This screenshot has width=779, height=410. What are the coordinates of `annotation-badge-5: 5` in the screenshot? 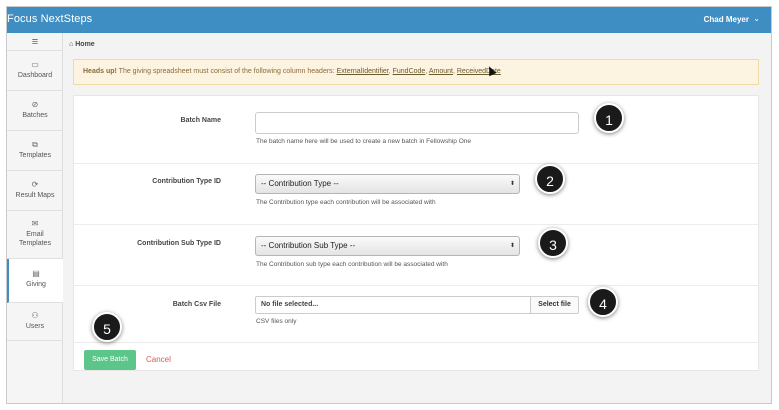 It's located at (107, 327).